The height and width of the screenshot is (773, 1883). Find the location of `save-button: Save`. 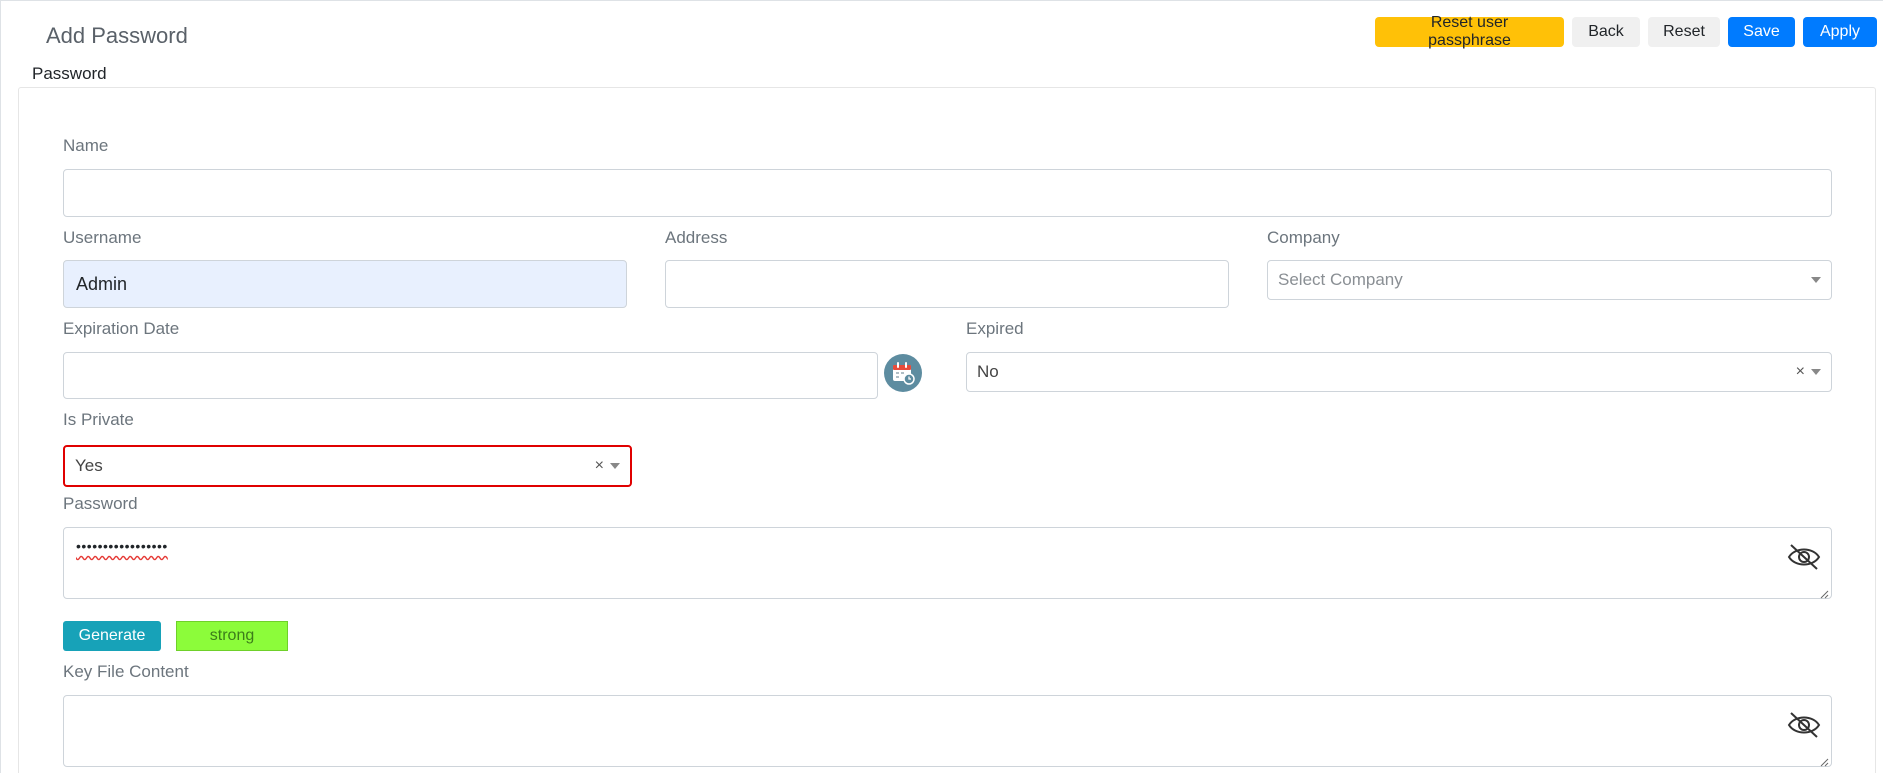

save-button: Save is located at coordinates (1761, 32).